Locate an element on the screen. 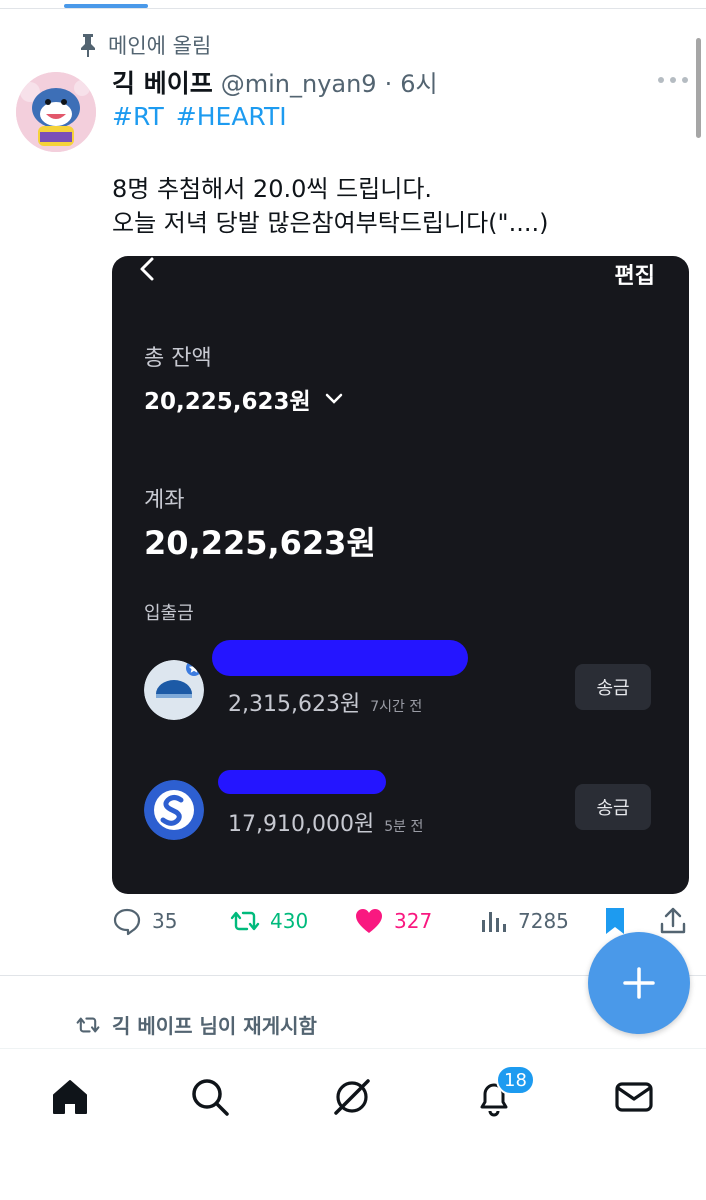 This screenshot has height=1200, width=706. reply-icon is located at coordinates (127, 922).